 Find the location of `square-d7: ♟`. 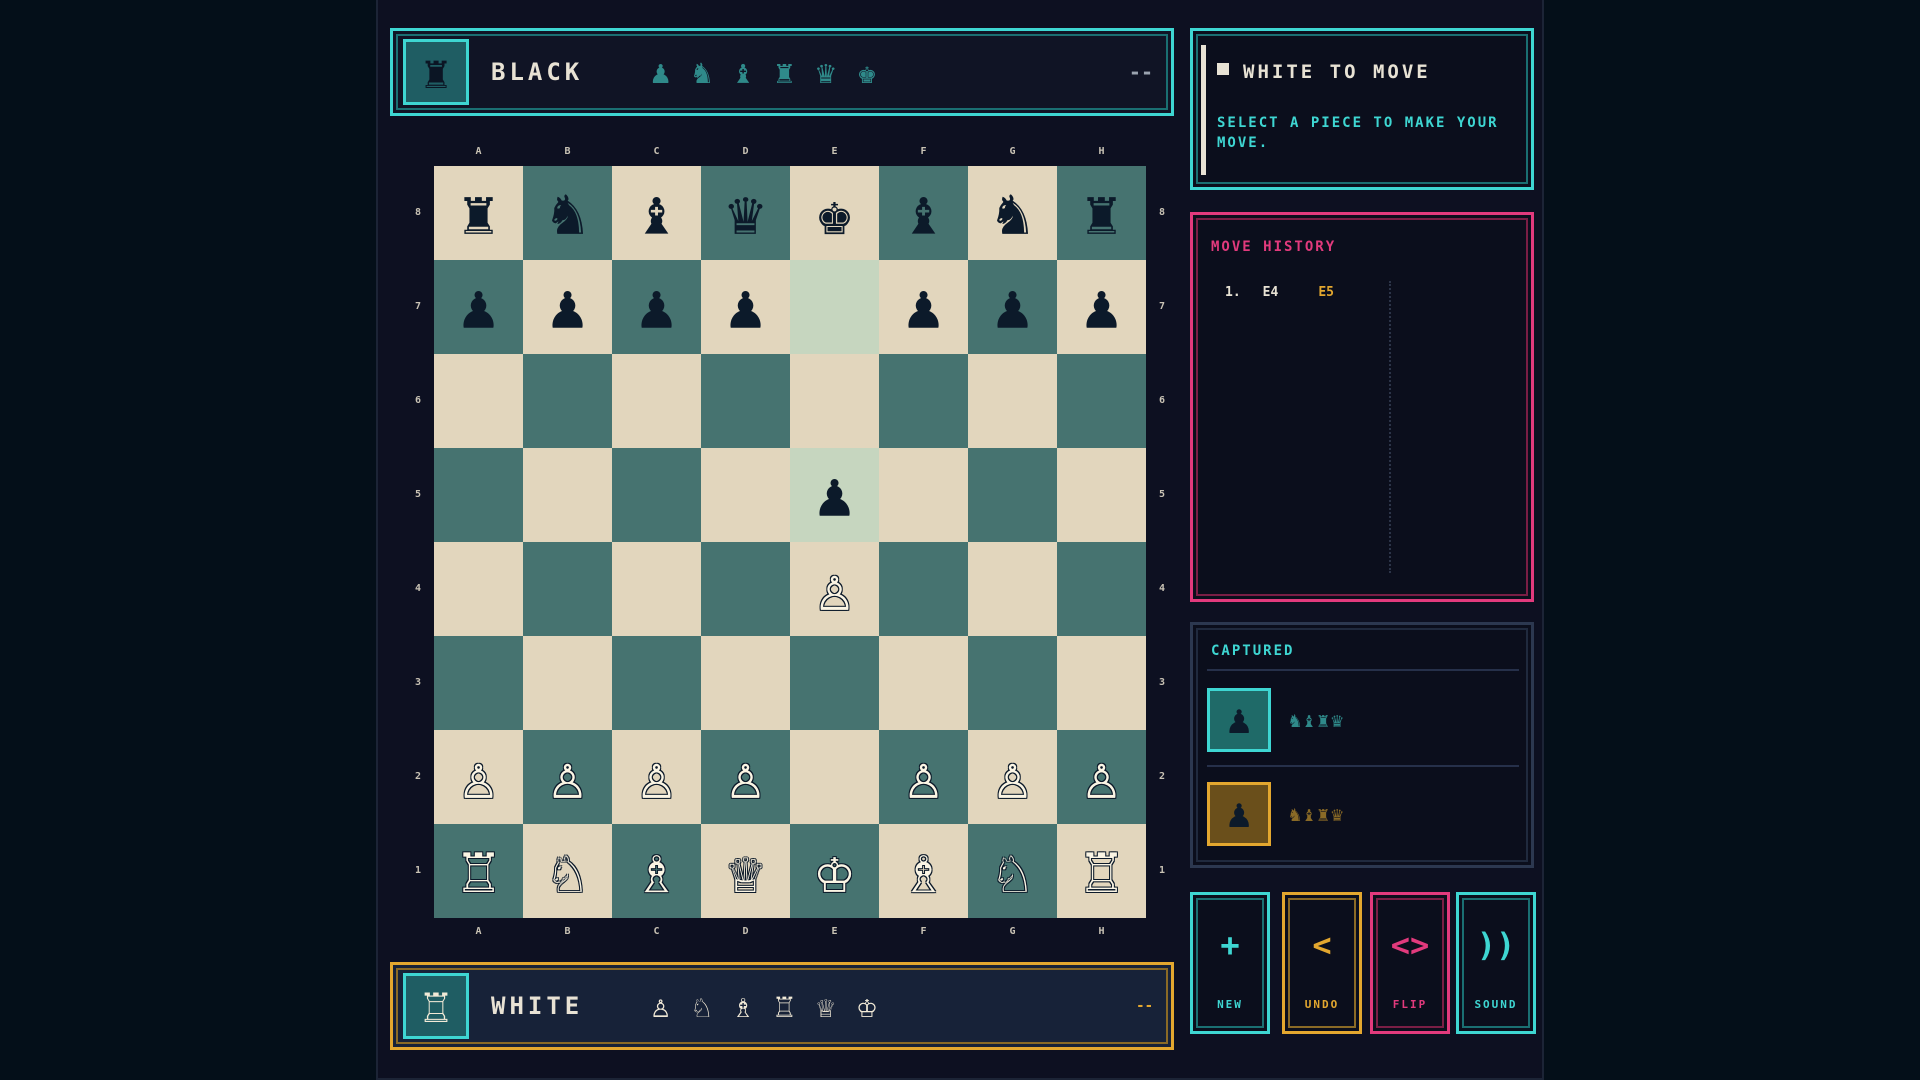

square-d7: ♟ is located at coordinates (745, 307).